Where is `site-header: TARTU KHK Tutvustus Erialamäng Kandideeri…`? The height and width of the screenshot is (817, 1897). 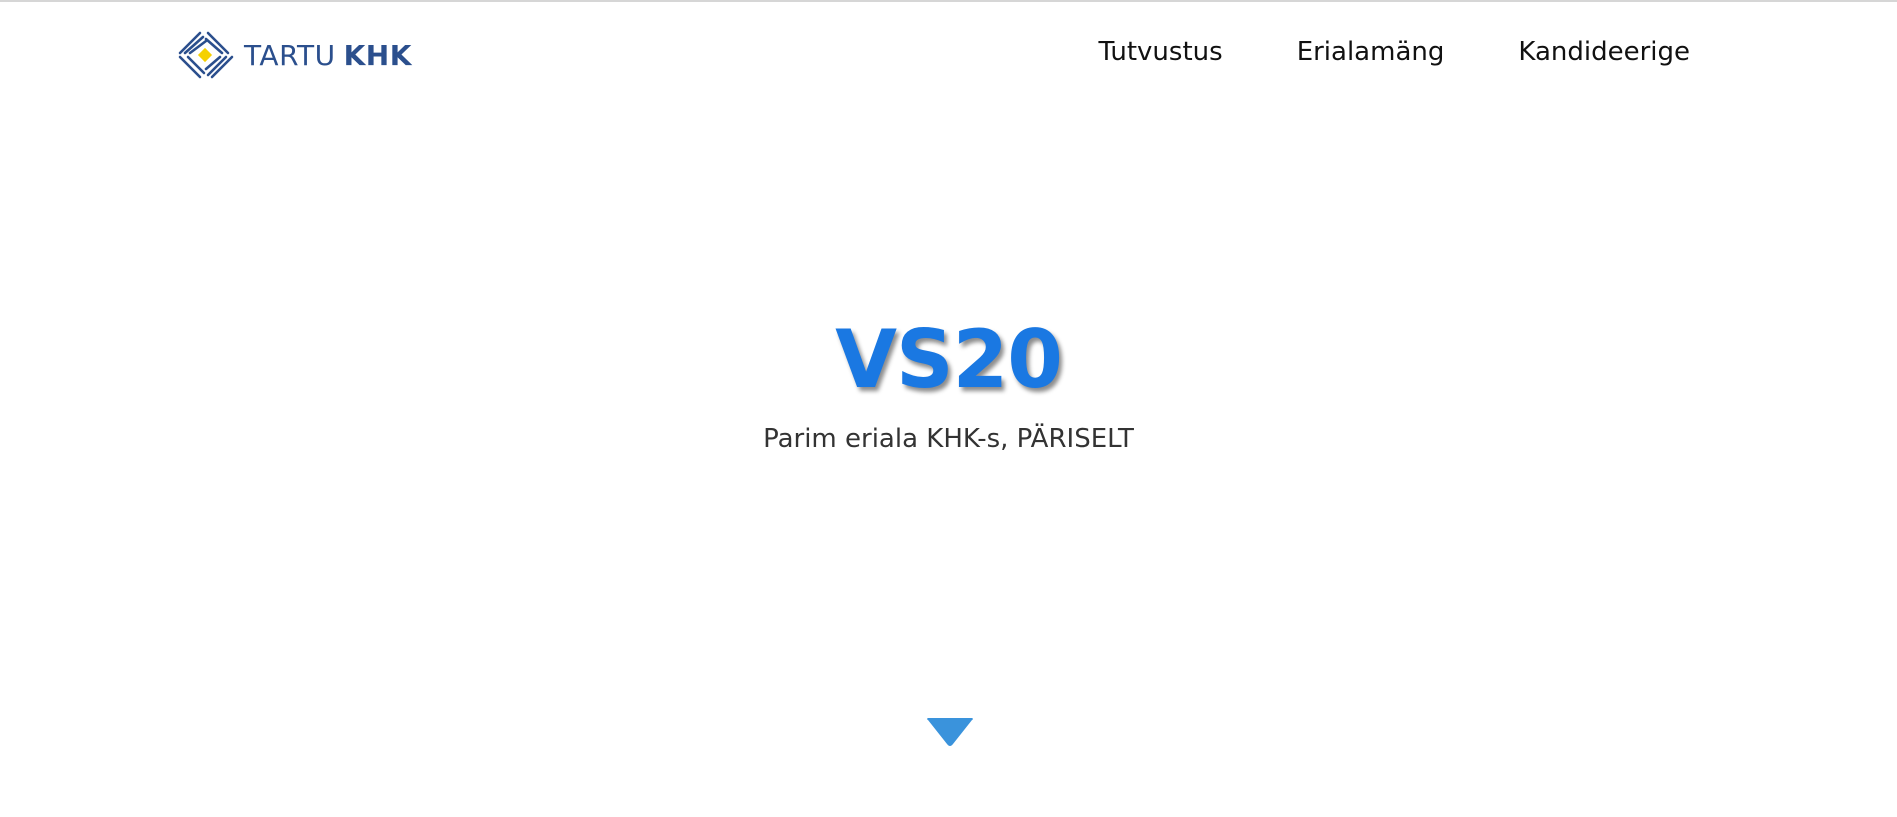
site-header: TARTU KHK Tutvustus Erialamäng Kandideeri… is located at coordinates (948, 54).